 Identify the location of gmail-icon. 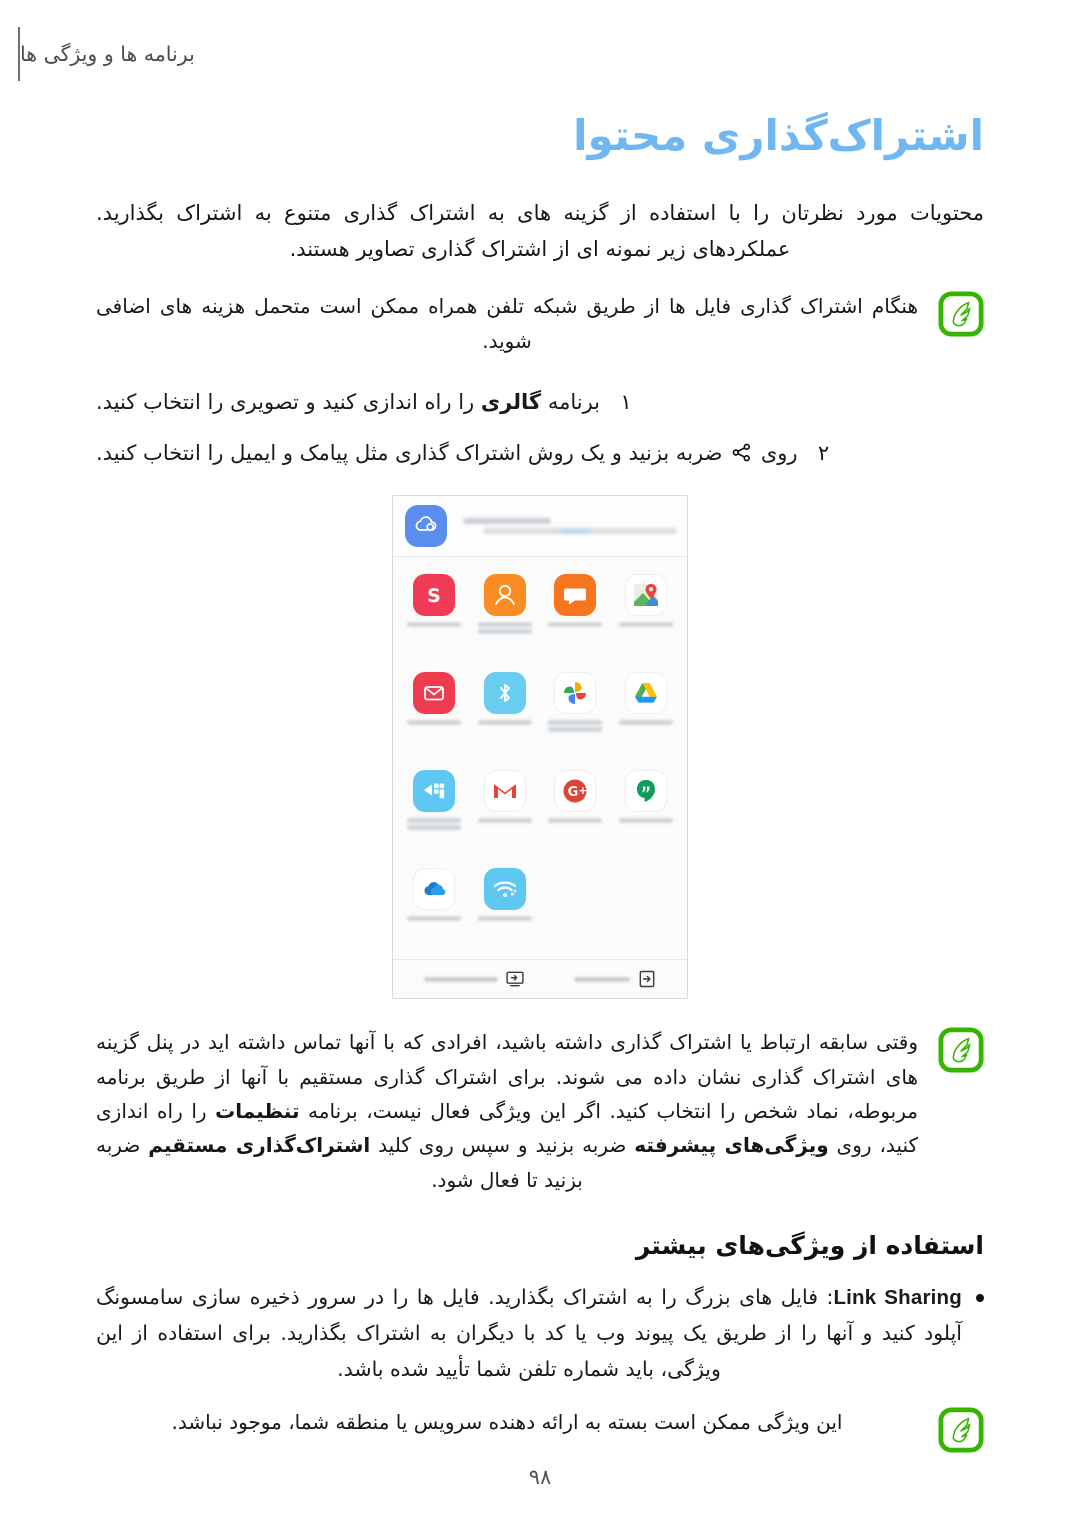
(504, 791).